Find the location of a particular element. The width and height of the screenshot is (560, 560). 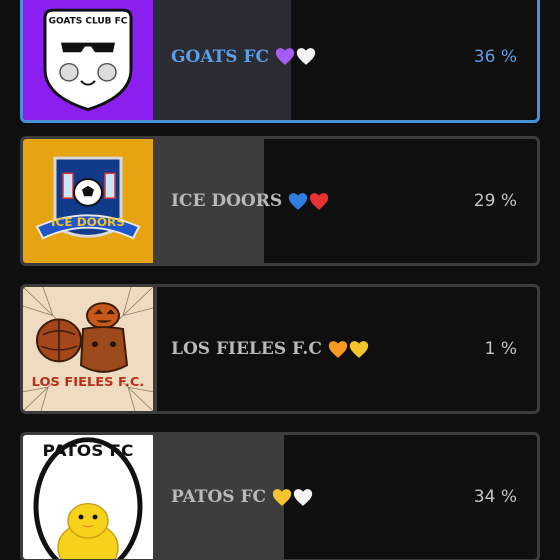

los-fieles-logo-text: LOS FIELES F.C. is located at coordinates (88, 381).